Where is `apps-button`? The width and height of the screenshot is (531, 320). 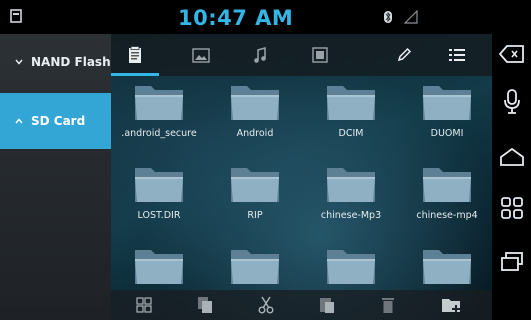
apps-button is located at coordinates (512, 208).